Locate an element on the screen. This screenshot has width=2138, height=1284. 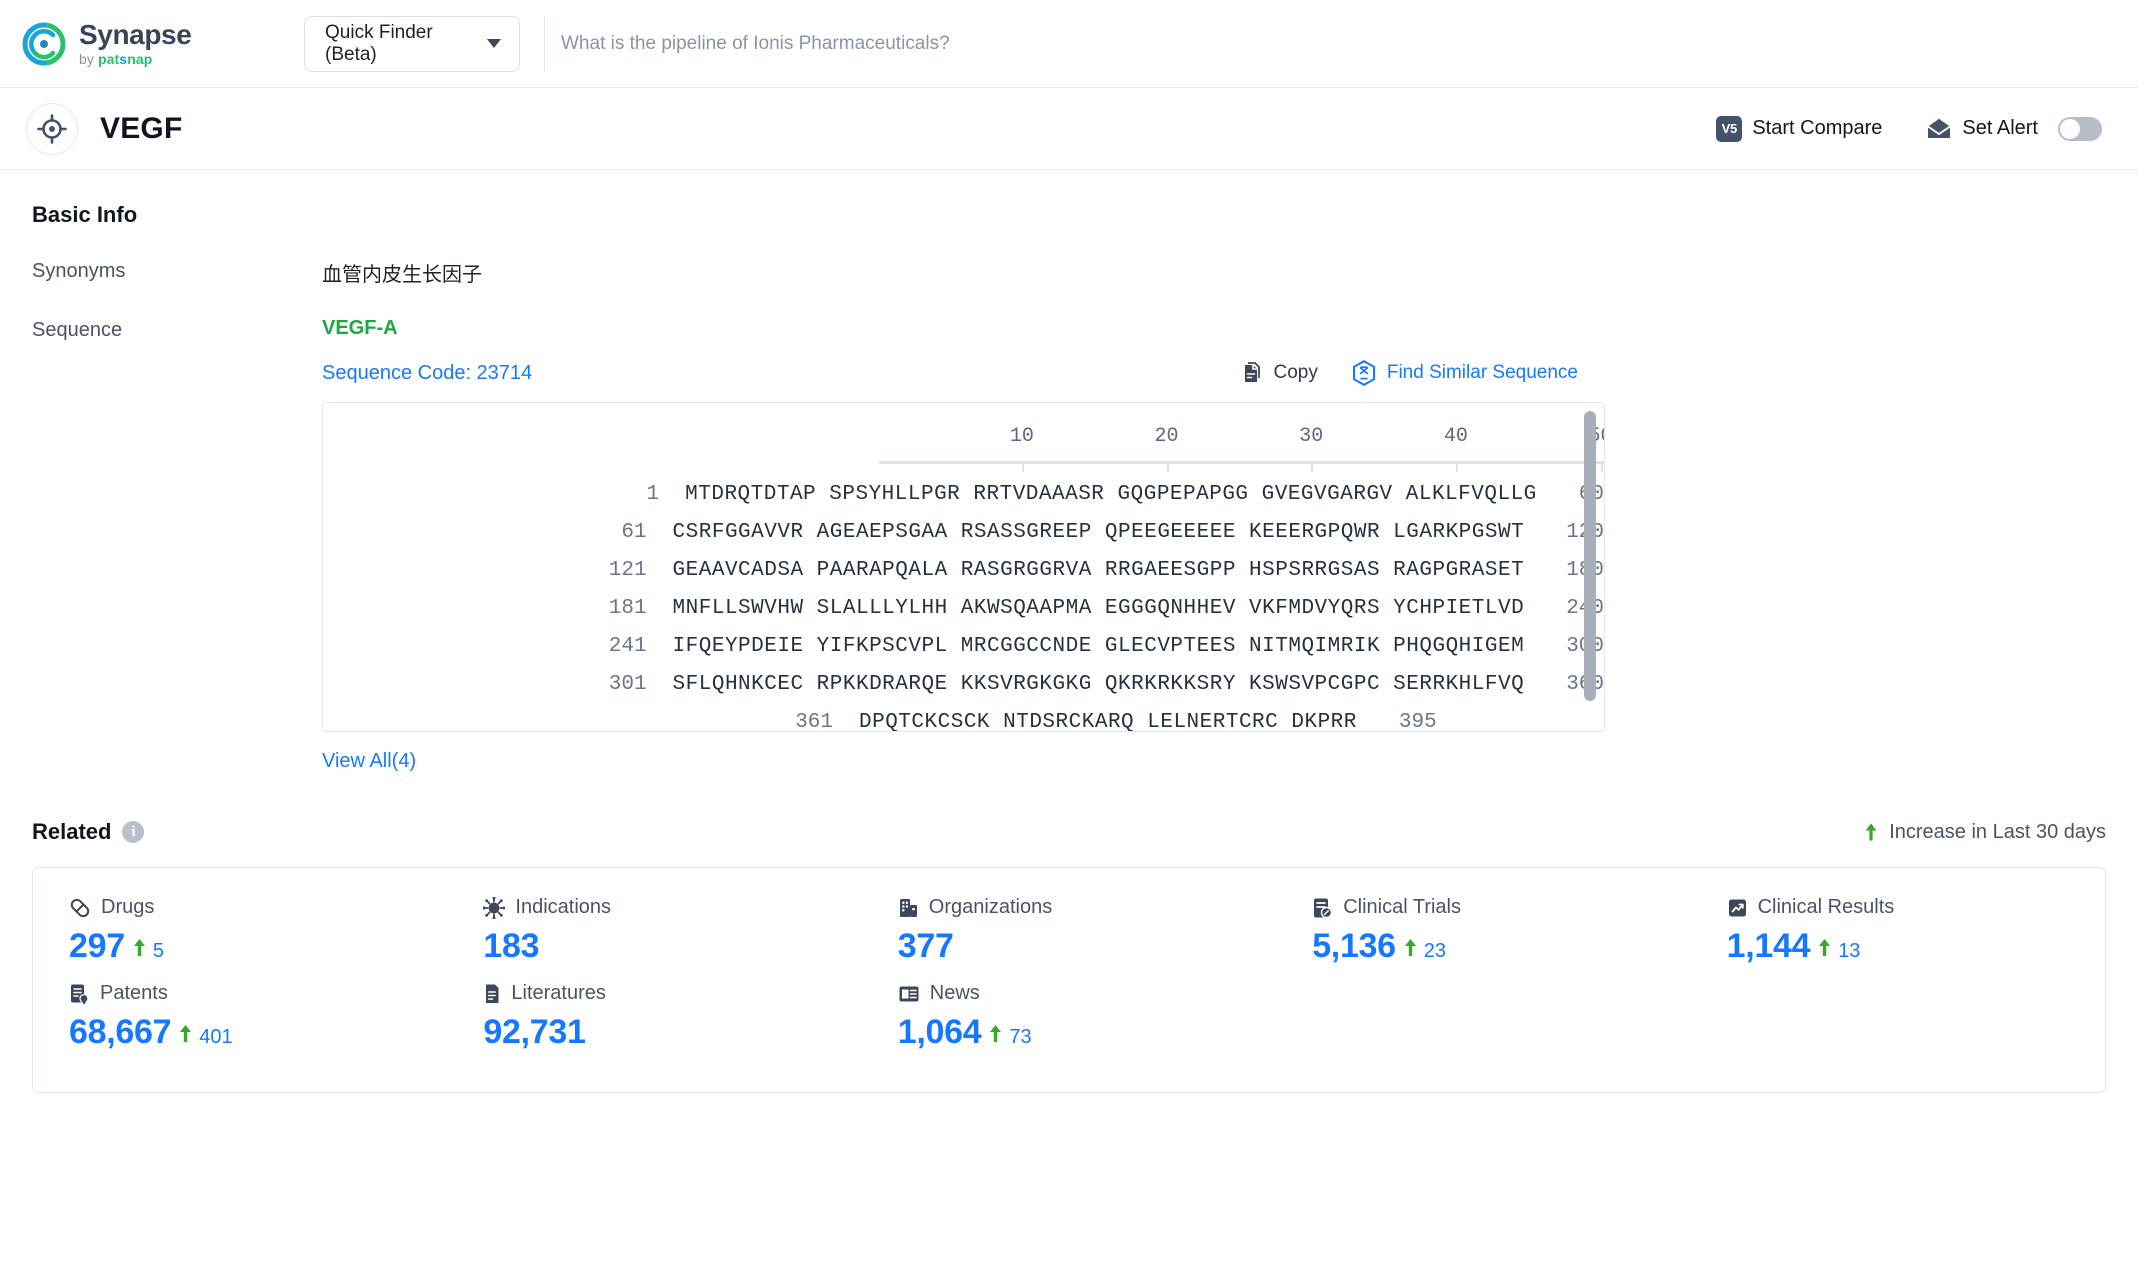
metric-value-row: 183 is located at coordinates (672, 946).